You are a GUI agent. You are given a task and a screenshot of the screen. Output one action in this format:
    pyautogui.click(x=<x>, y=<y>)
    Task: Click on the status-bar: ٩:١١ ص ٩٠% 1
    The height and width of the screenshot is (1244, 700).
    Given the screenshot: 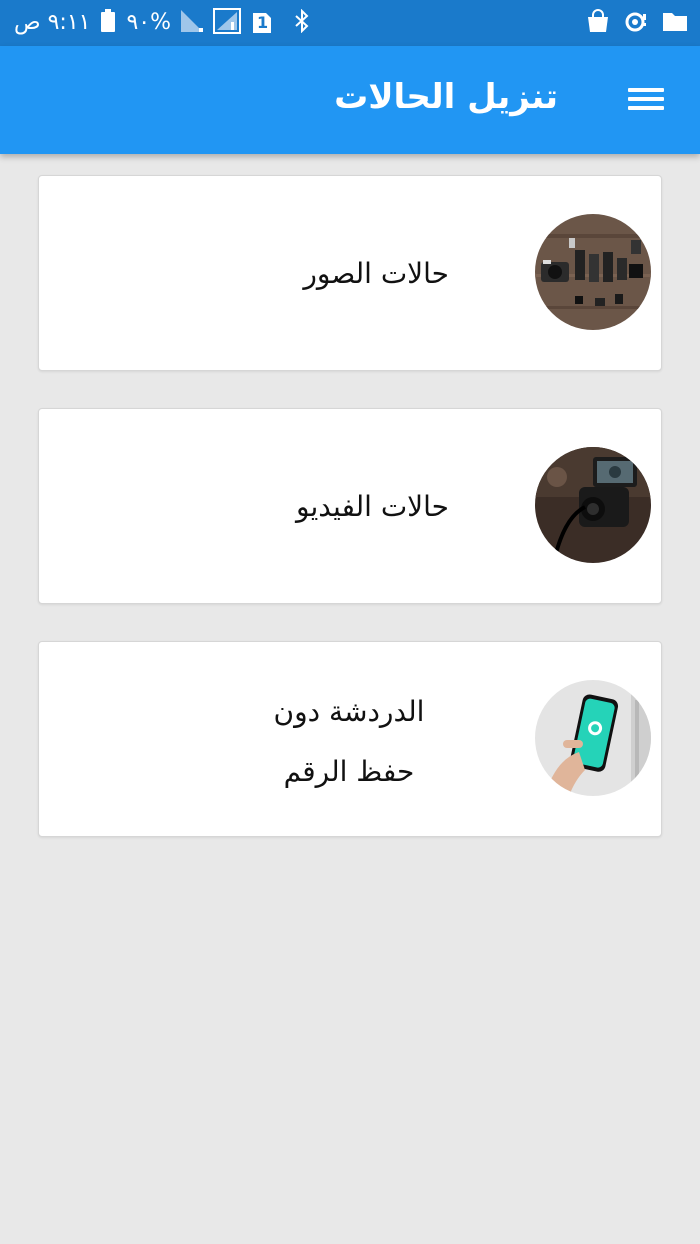 What is the action you would take?
    pyautogui.click(x=350, y=23)
    